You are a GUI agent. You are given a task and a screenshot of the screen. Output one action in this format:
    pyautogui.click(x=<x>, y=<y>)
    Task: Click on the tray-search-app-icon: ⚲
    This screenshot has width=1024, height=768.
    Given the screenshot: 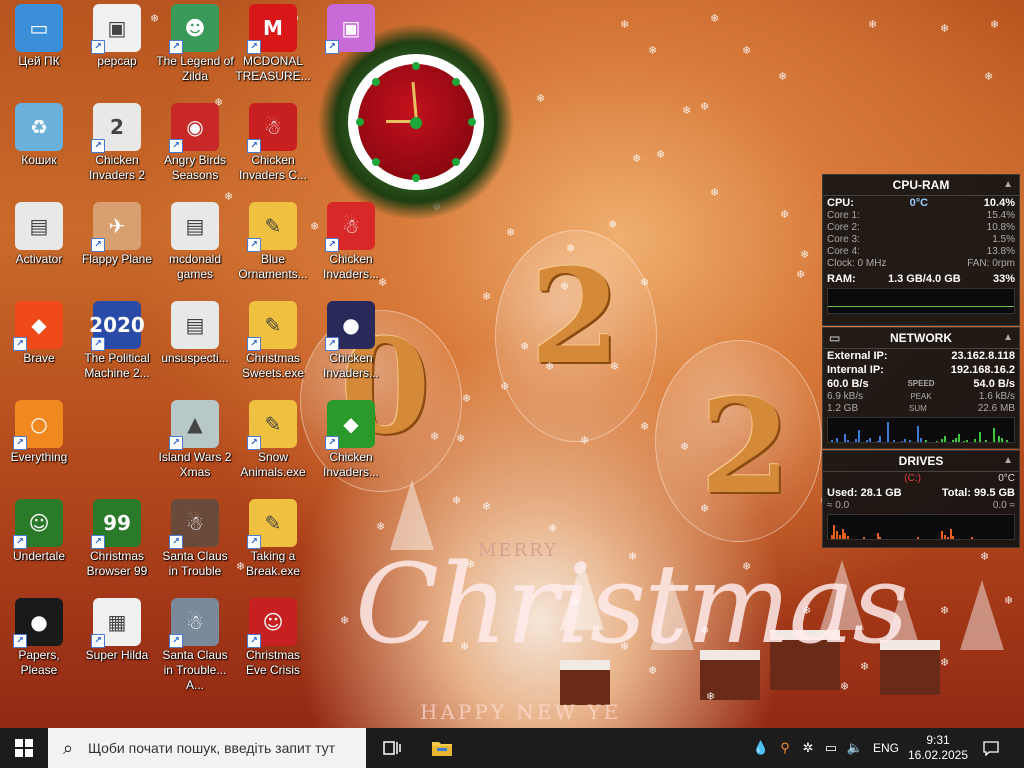 What is the action you would take?
    pyautogui.click(x=785, y=748)
    